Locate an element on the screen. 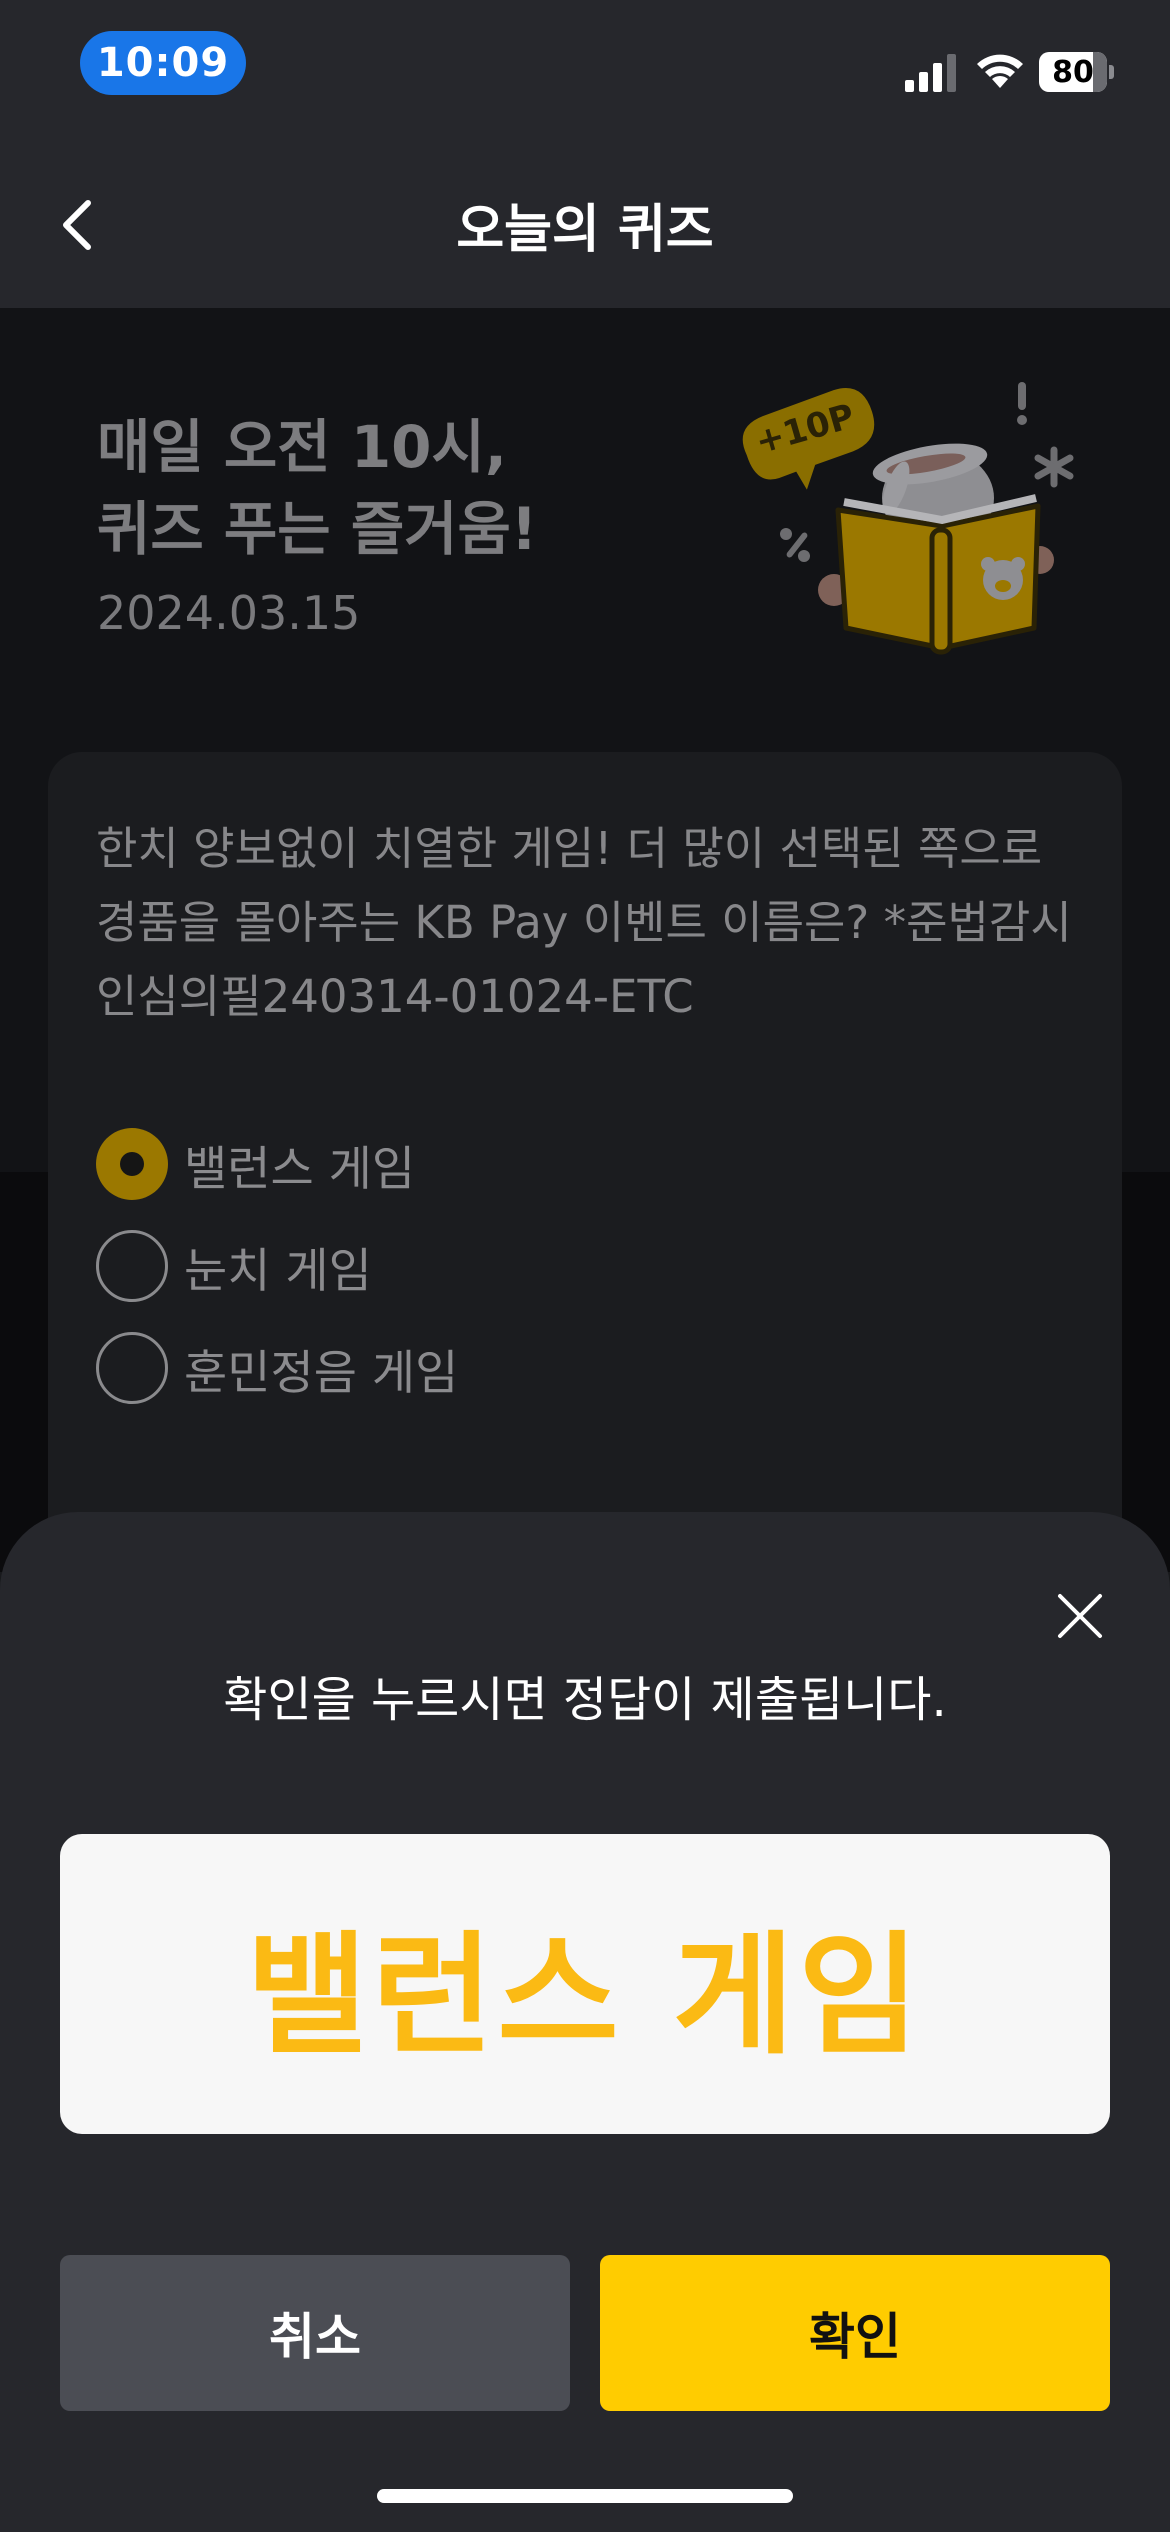  battery-percent: 80 is located at coordinates (1073, 72).